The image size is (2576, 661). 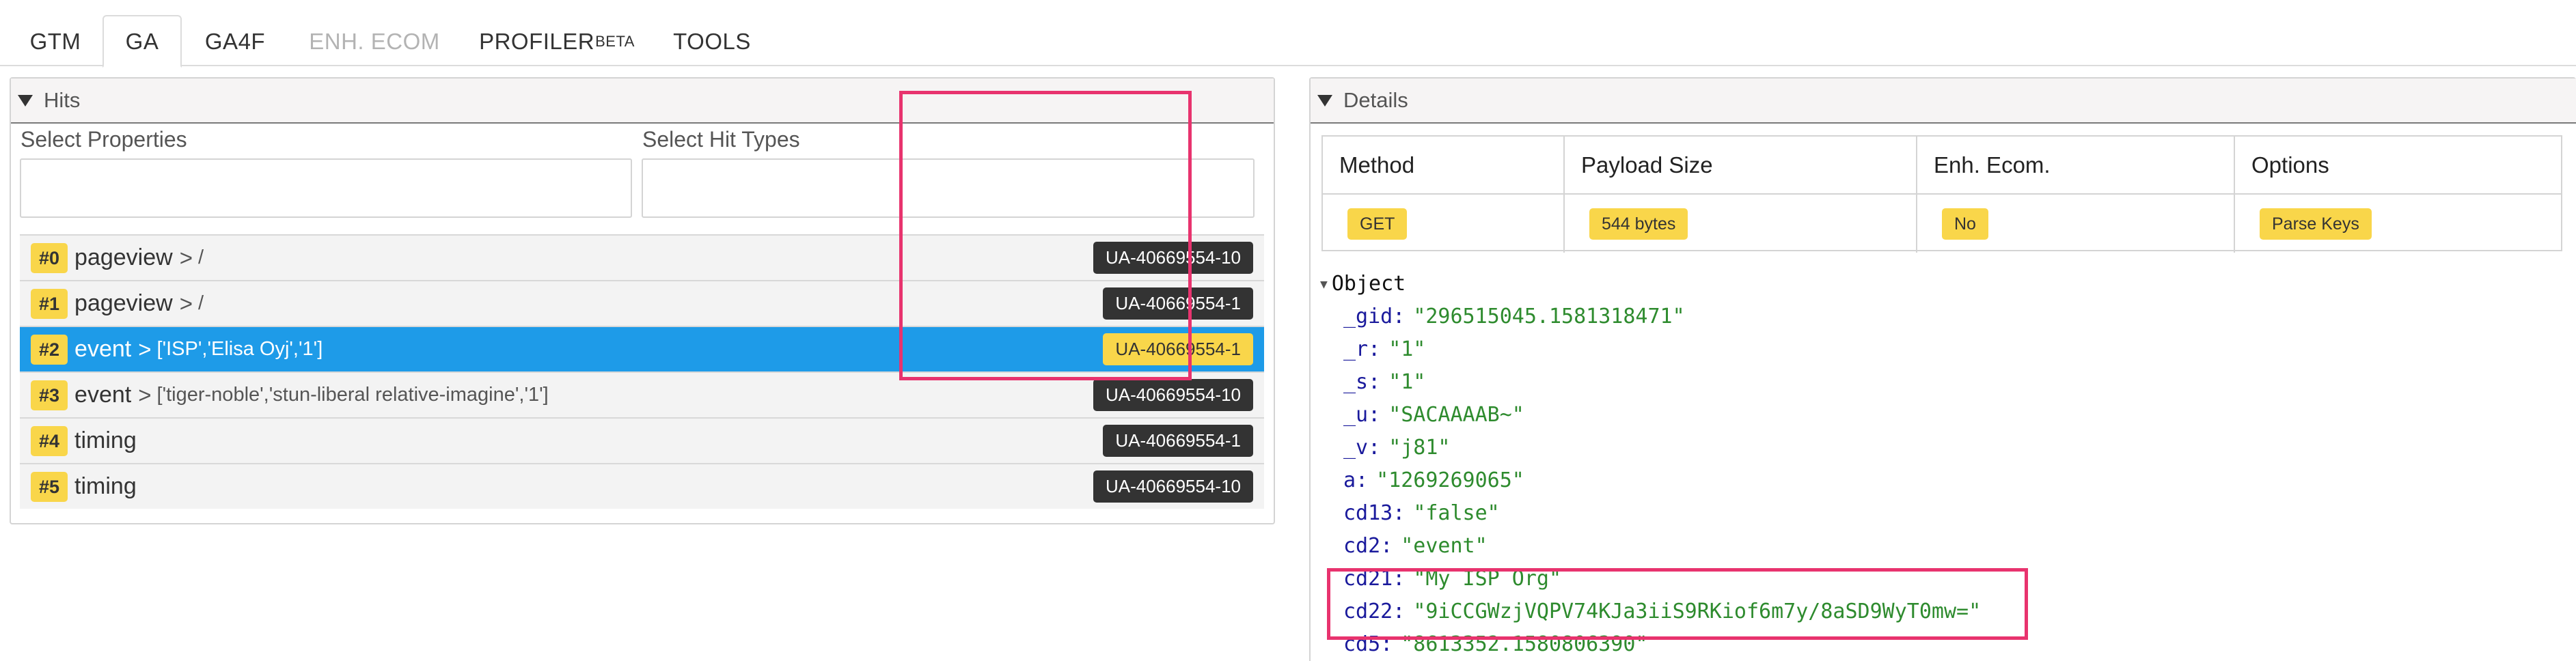 I want to click on property-value: "event", so click(x=1444, y=546).